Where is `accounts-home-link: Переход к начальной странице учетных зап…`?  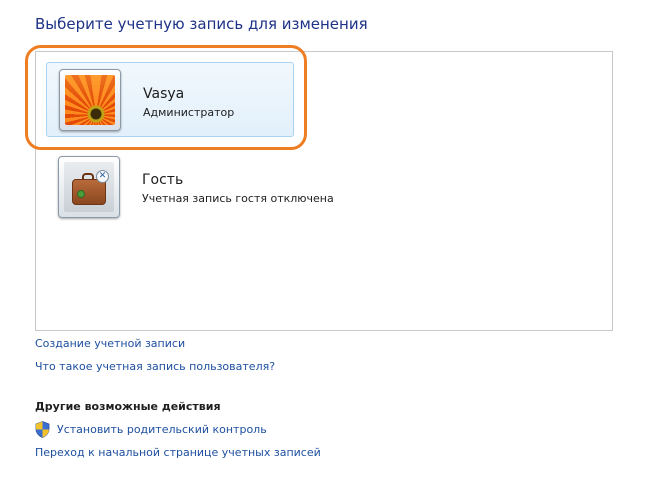
accounts-home-link: Переход к начальной странице учетных зап… is located at coordinates (178, 452).